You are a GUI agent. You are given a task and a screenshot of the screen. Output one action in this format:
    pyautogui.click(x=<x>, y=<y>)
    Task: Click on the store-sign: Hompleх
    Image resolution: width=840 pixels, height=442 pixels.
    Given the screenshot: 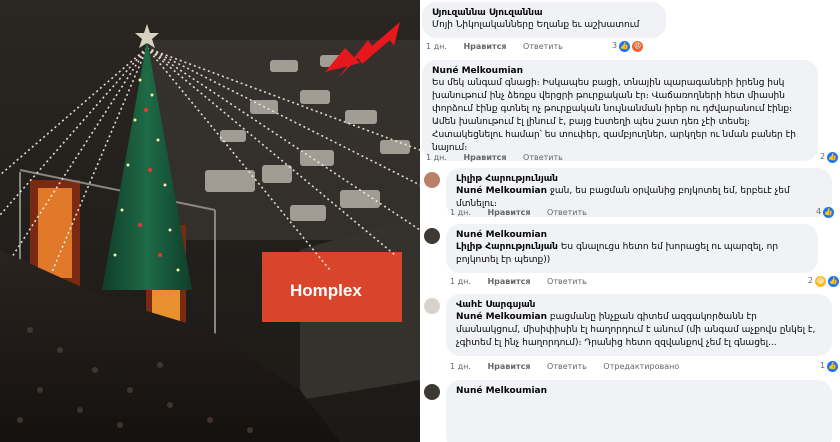 What is the action you would take?
    pyautogui.click(x=326, y=290)
    